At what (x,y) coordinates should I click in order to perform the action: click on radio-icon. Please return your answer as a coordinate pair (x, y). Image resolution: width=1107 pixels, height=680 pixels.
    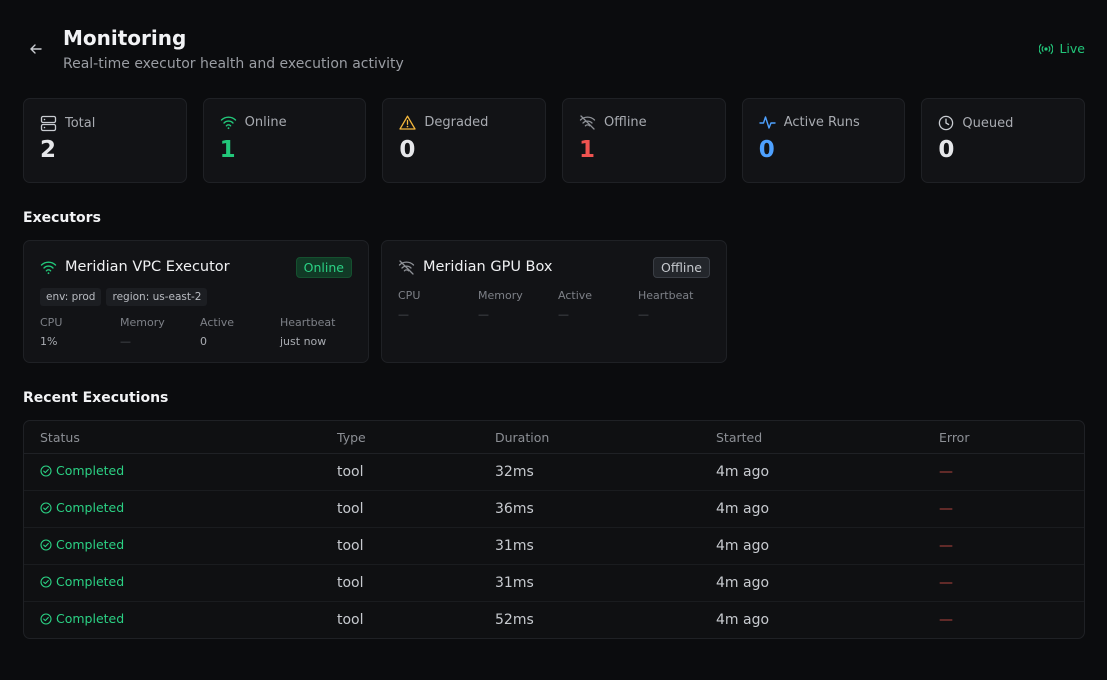
    Looking at the image, I should click on (1046, 48).